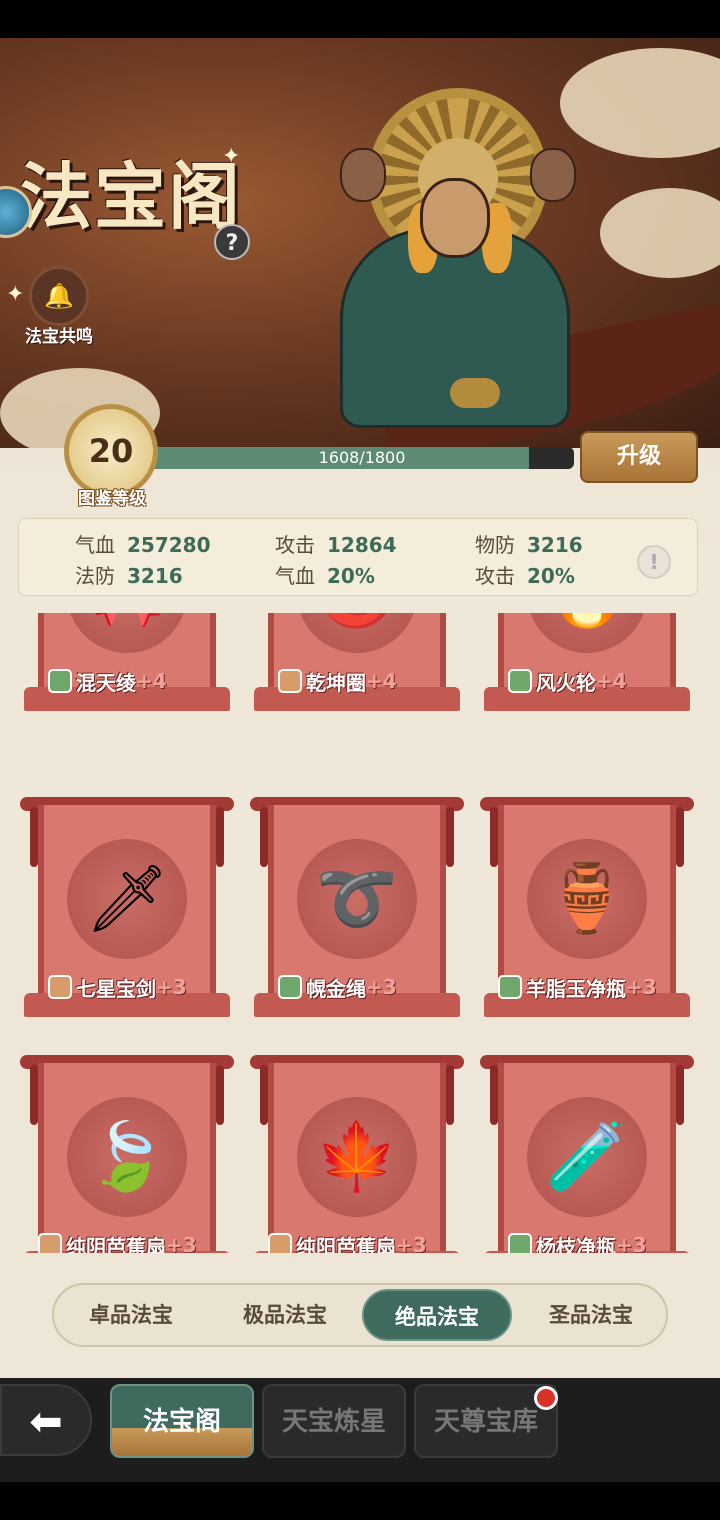 This screenshot has width=720, height=1520. What do you see at coordinates (131, 196) in the screenshot?
I see `page-title: 法宝阁` at bounding box center [131, 196].